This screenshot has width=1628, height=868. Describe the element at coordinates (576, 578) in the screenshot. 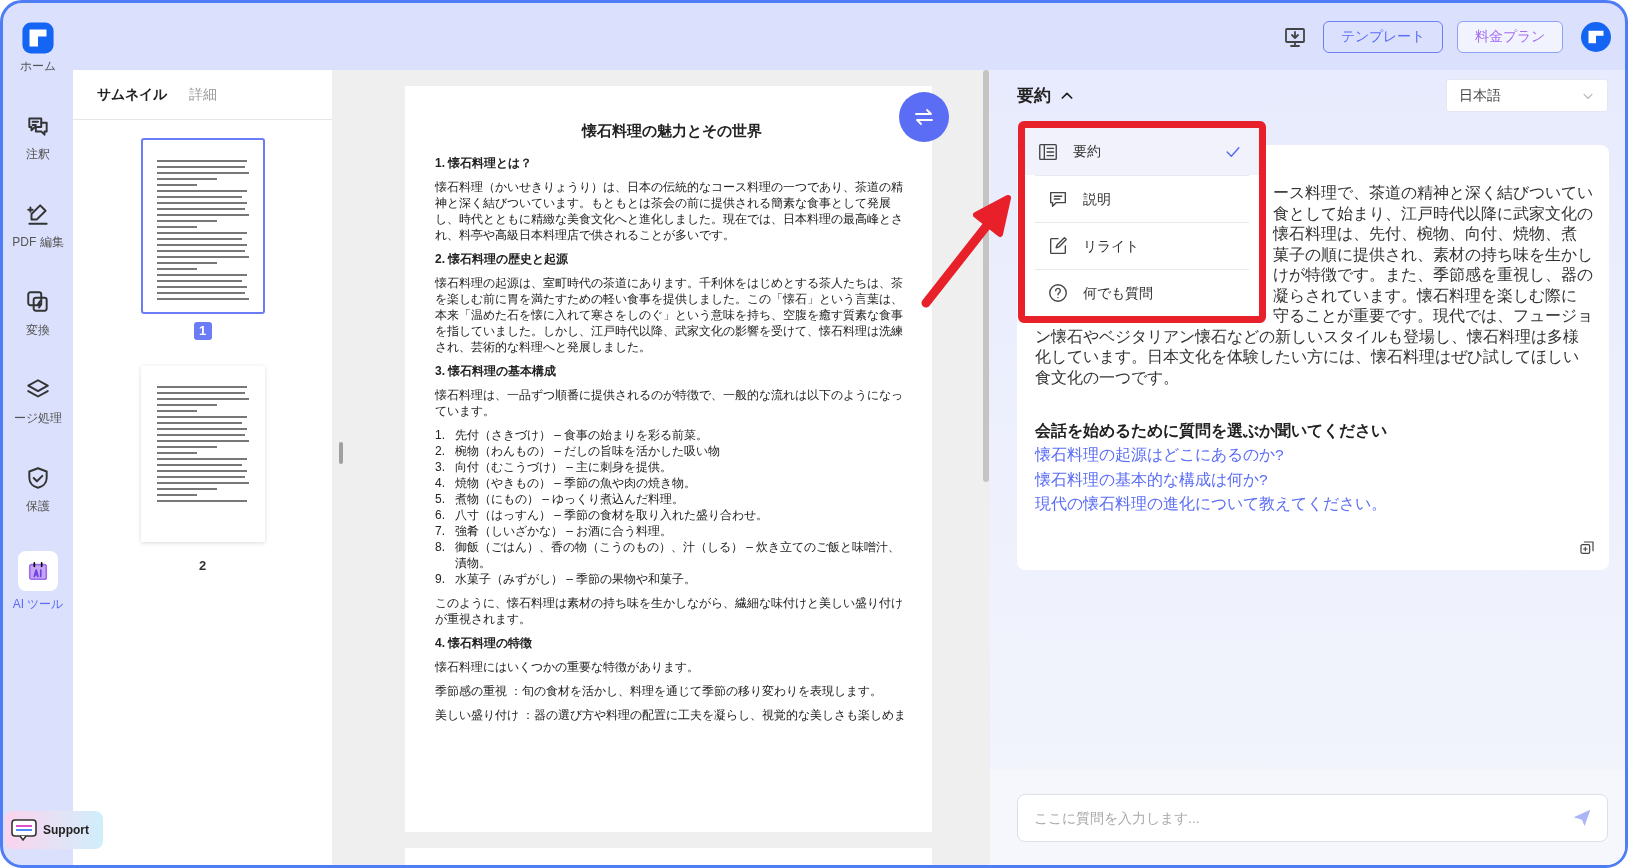

I see `list-item-text: 水菓子（みずがし） – 季節の果物や和菓子。` at that location.